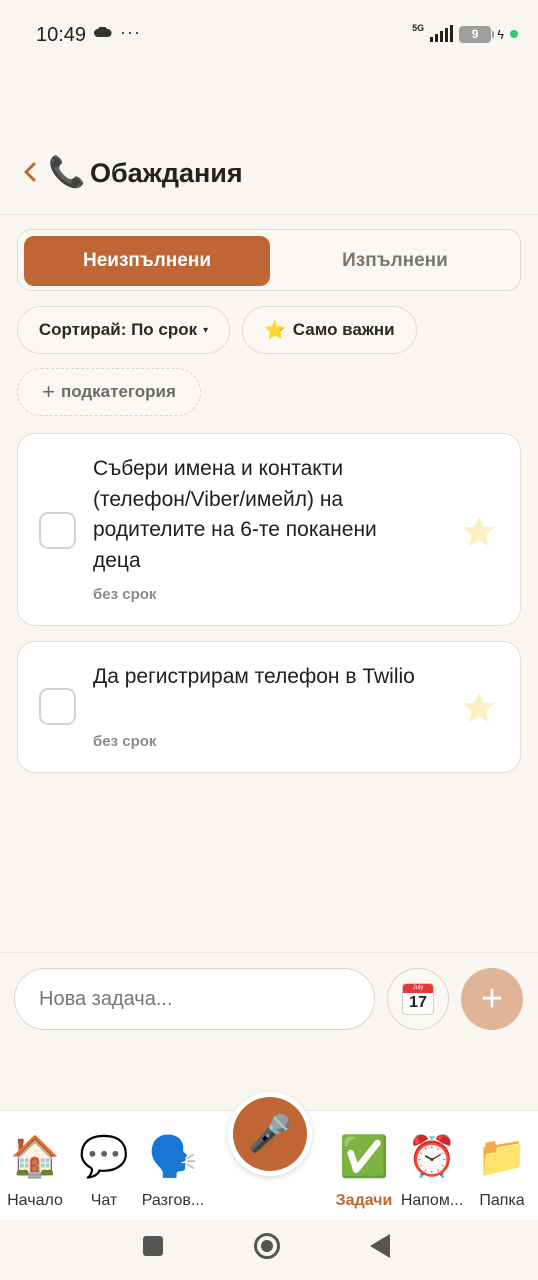 The height and width of the screenshot is (1280, 538). I want to click on calendar-day: 17, so click(418, 1002).